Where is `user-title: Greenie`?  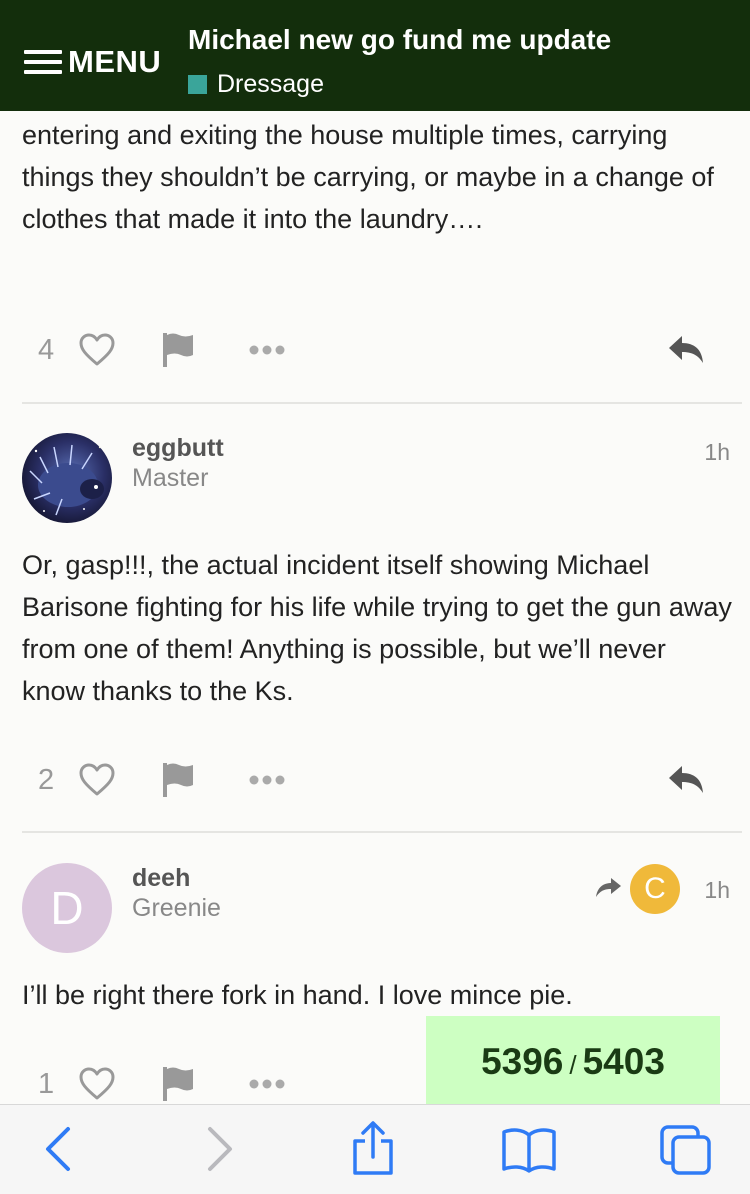
user-title: Greenie is located at coordinates (176, 908).